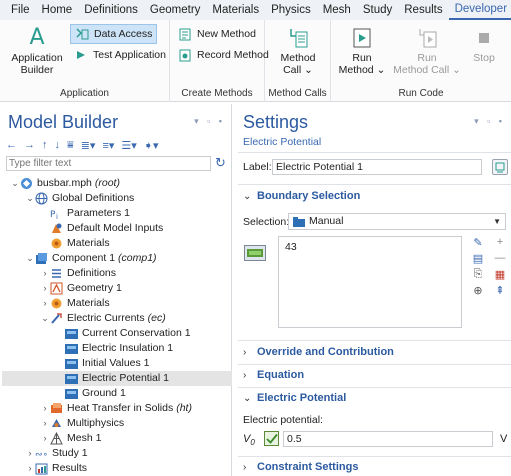 The image size is (511, 476). I want to click on new-method-button: New Method, so click(217, 34).